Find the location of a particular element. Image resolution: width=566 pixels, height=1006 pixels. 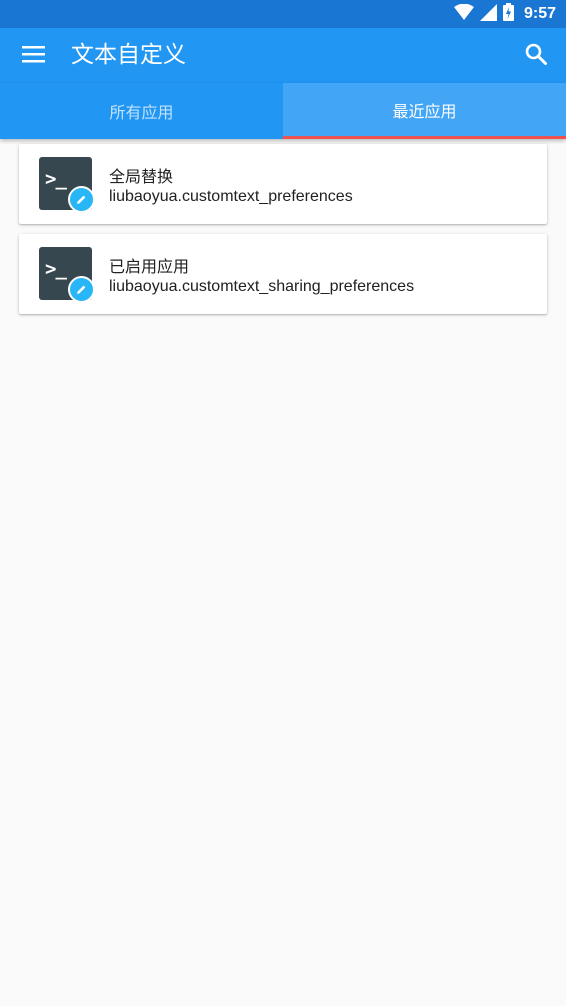

status-icons: 9:57 is located at coordinates (504, 14).